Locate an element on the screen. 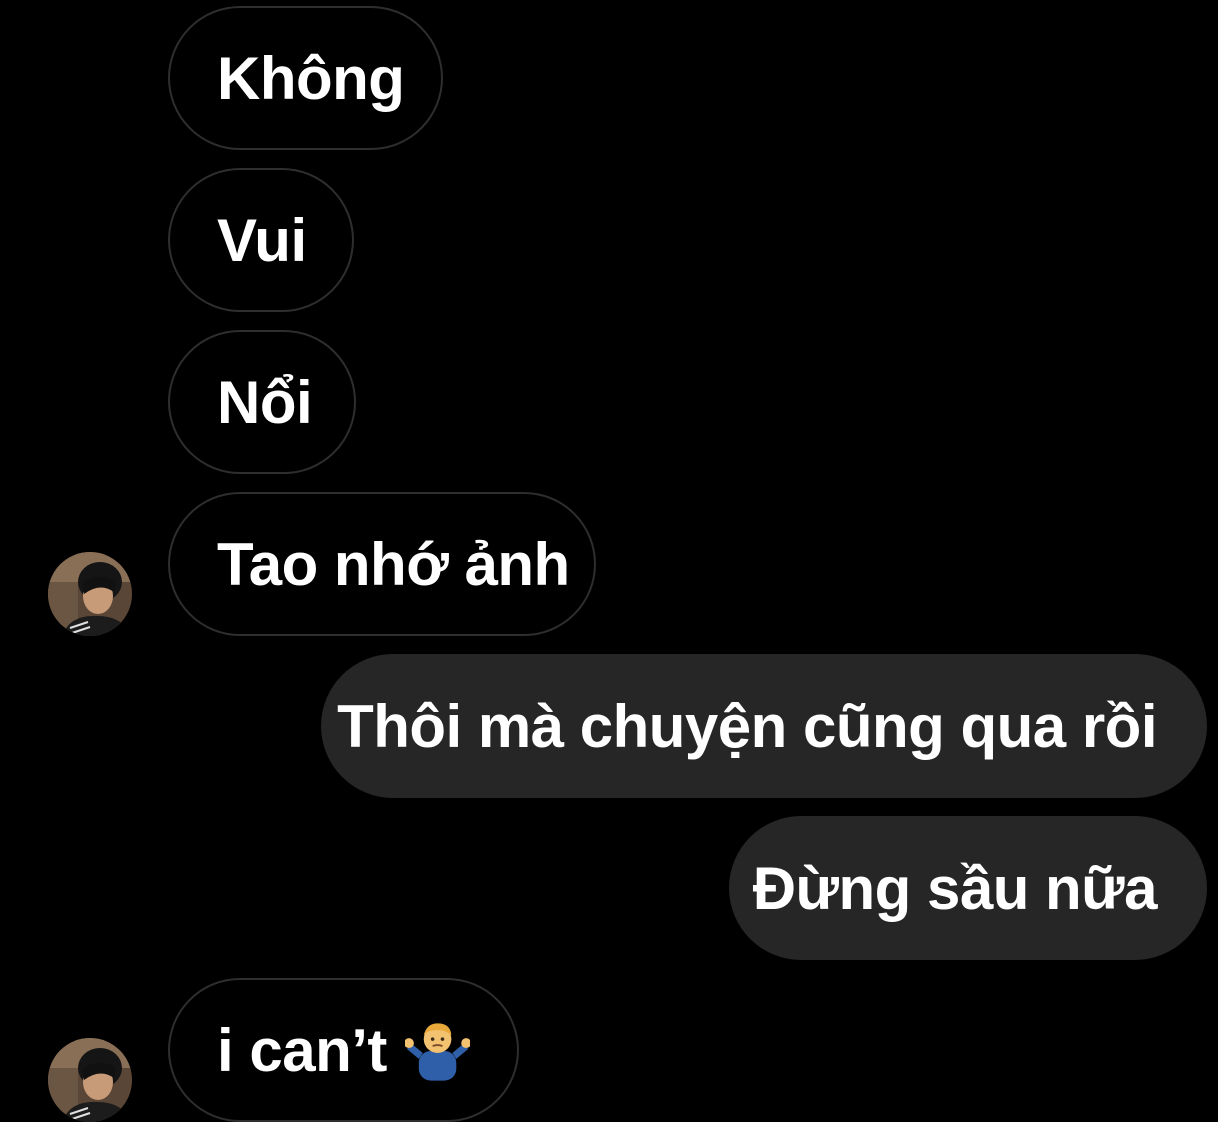  message-bubble-incoming: Không is located at coordinates (305, 78).